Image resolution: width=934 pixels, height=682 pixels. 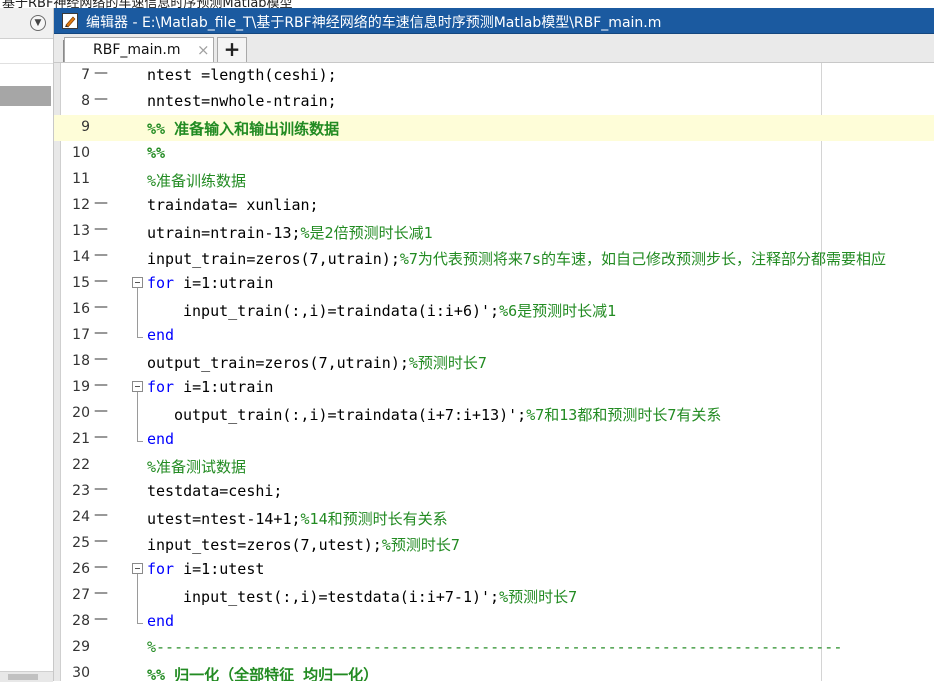 What do you see at coordinates (317, 362) in the screenshot?
I see `code-text: output_train=zeros(7,utrain);%预测时长7` at bounding box center [317, 362].